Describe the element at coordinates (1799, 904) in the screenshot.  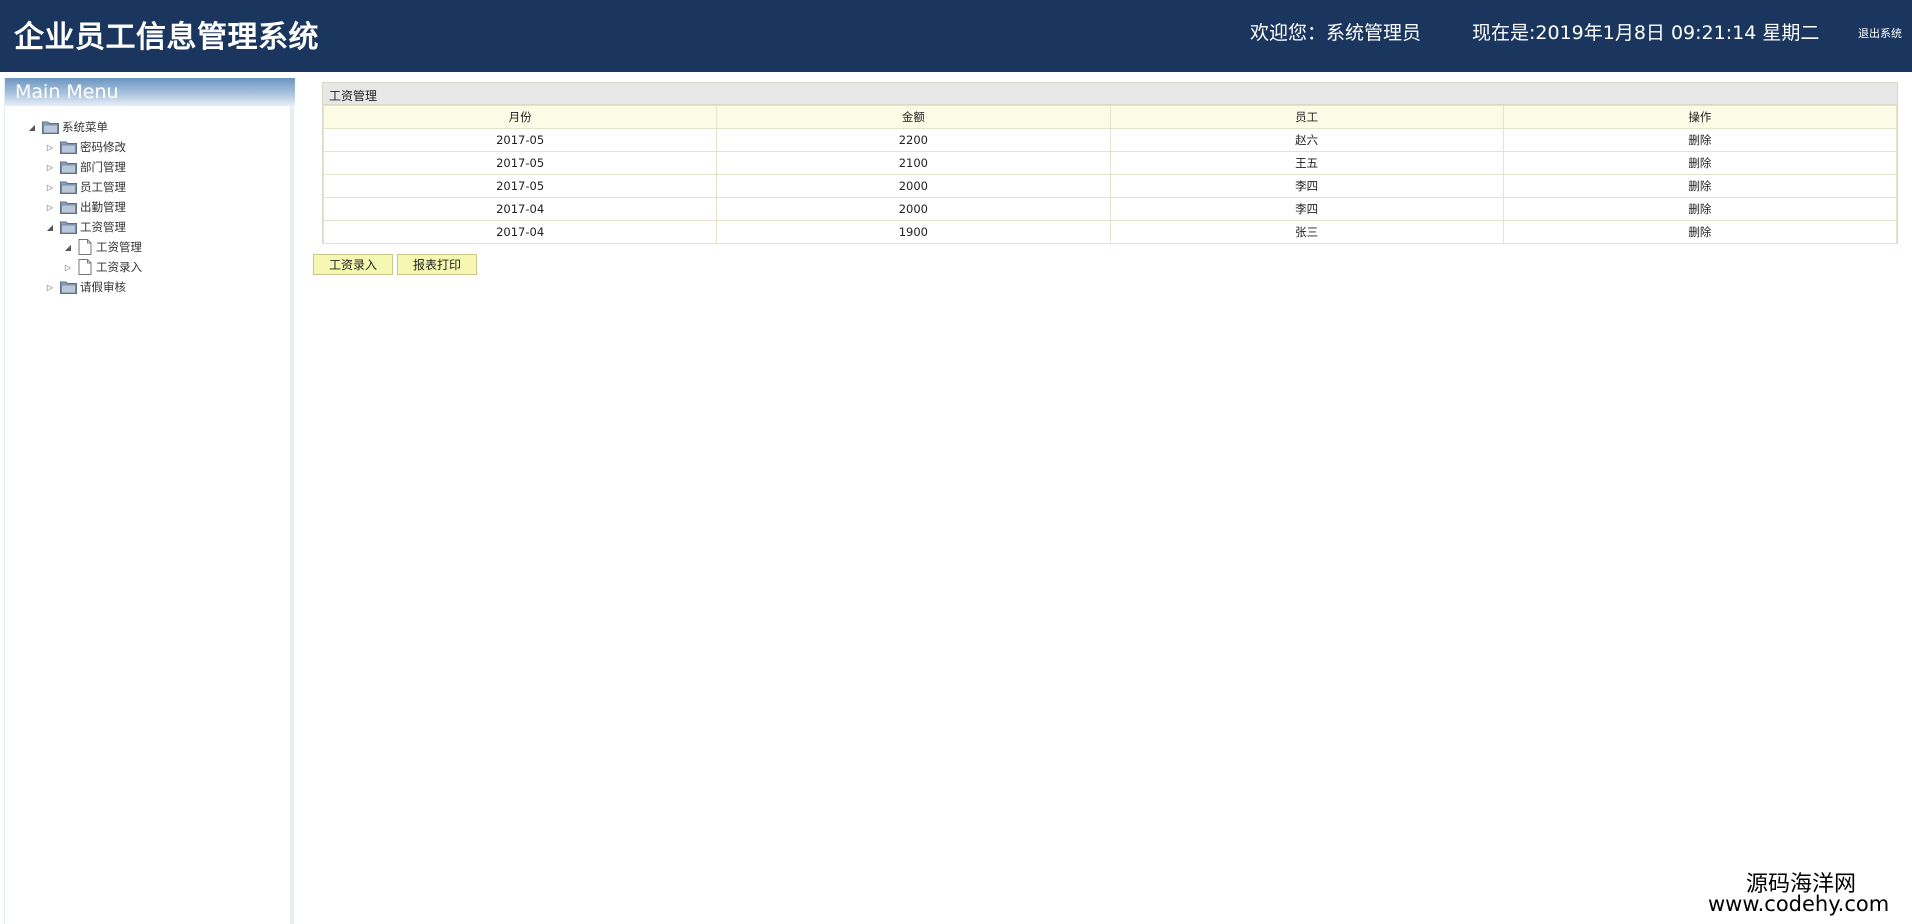
I see `watermark-url: www.codehy.com` at that location.